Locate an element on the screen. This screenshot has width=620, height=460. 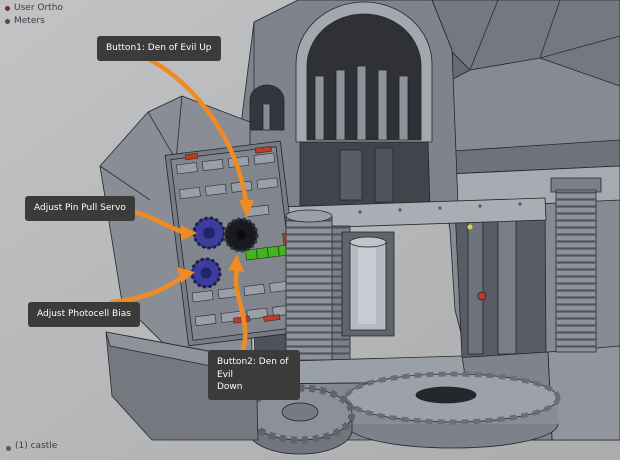
callout-button2-line1: Button2: Den of Evil is located at coordinates (253, 368).